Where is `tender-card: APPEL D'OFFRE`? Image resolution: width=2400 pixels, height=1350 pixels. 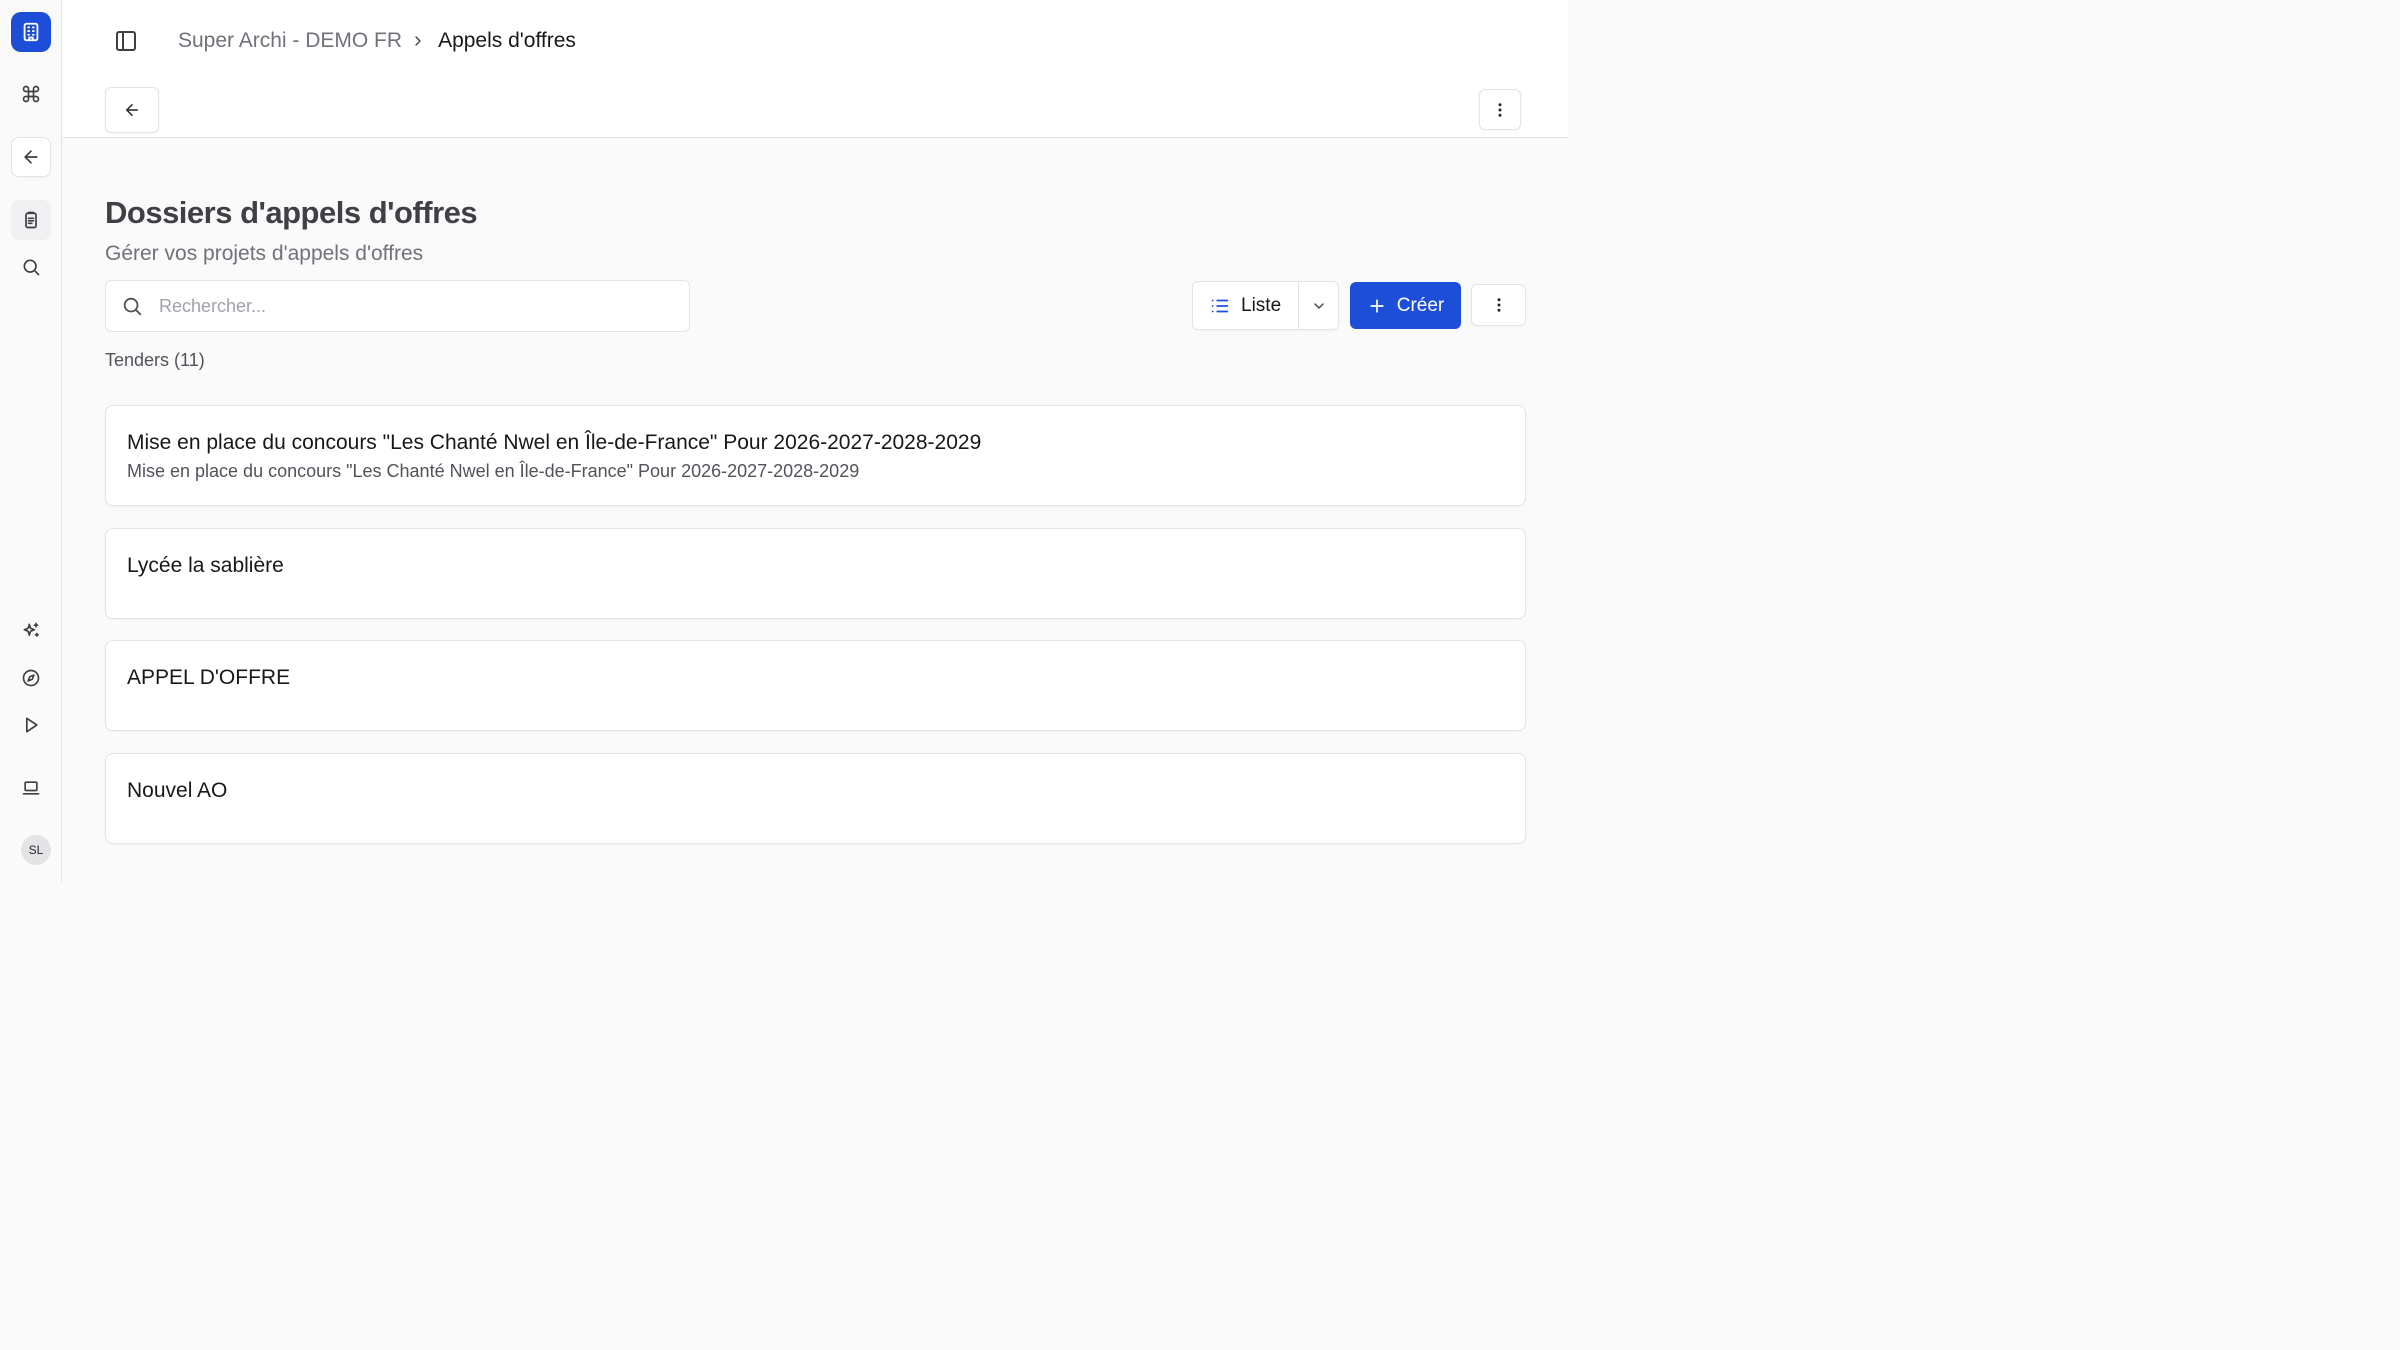 tender-card: APPEL D'OFFRE is located at coordinates (815, 685).